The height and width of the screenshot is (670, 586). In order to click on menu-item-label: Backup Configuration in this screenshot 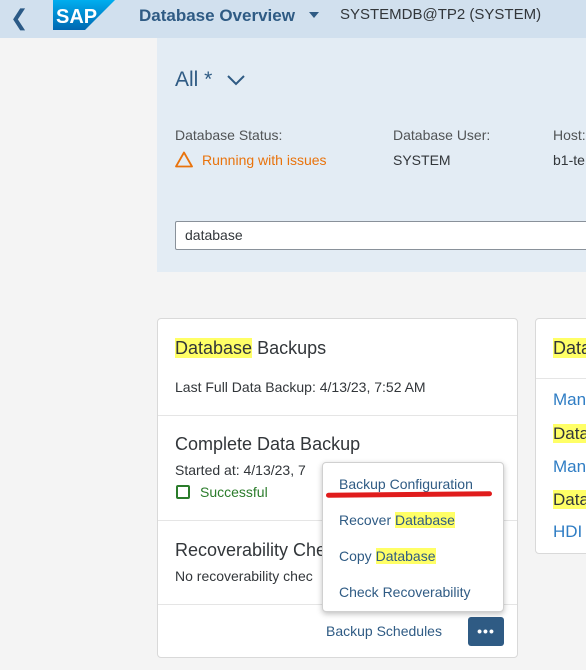, I will do `click(406, 484)`.